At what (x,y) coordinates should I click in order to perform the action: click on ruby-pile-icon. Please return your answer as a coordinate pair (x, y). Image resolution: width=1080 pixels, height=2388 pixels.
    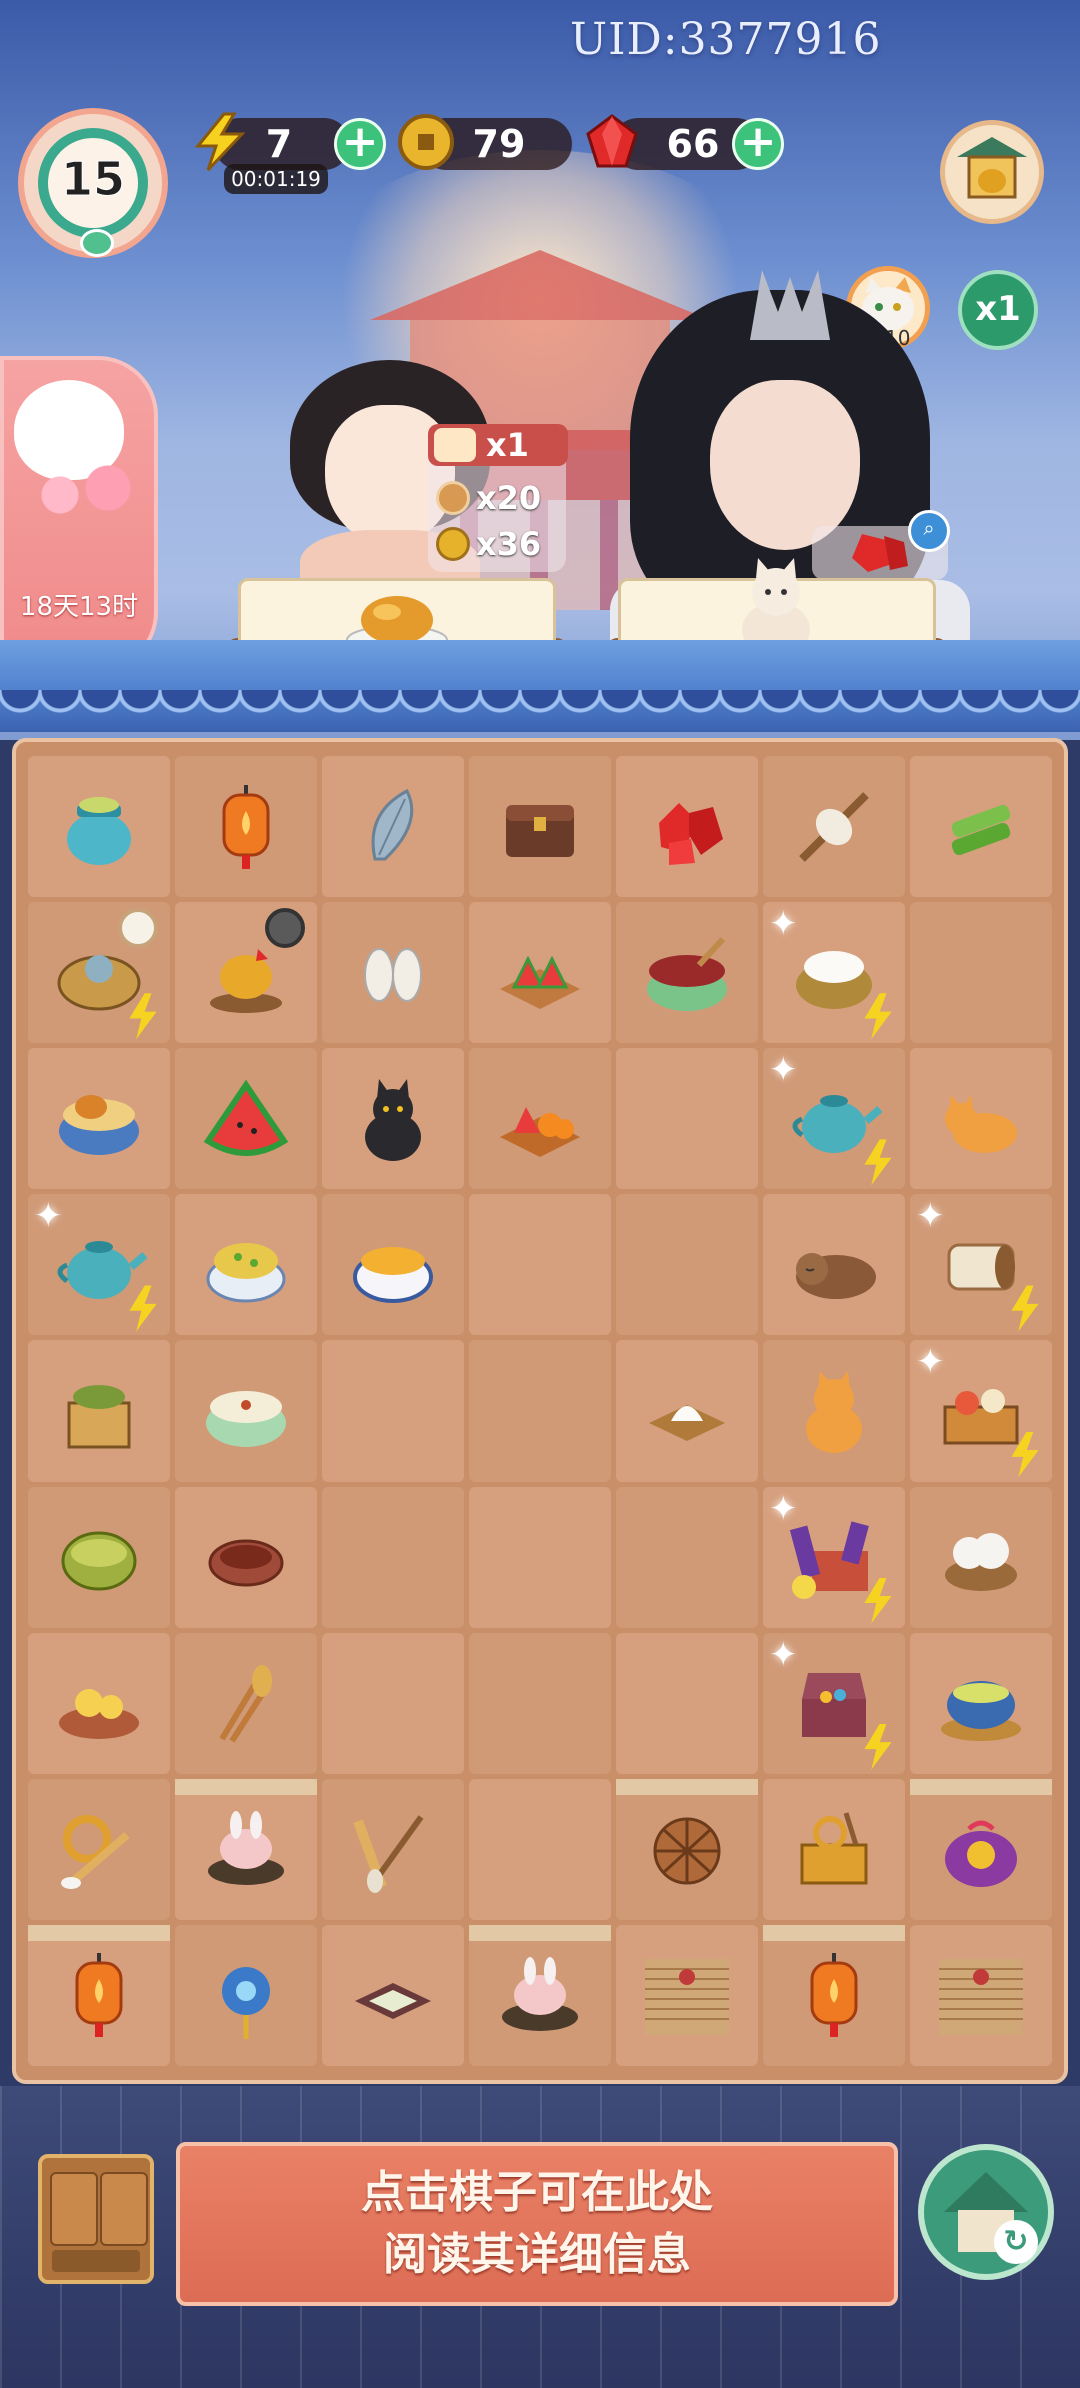
    Looking at the image, I should click on (687, 827).